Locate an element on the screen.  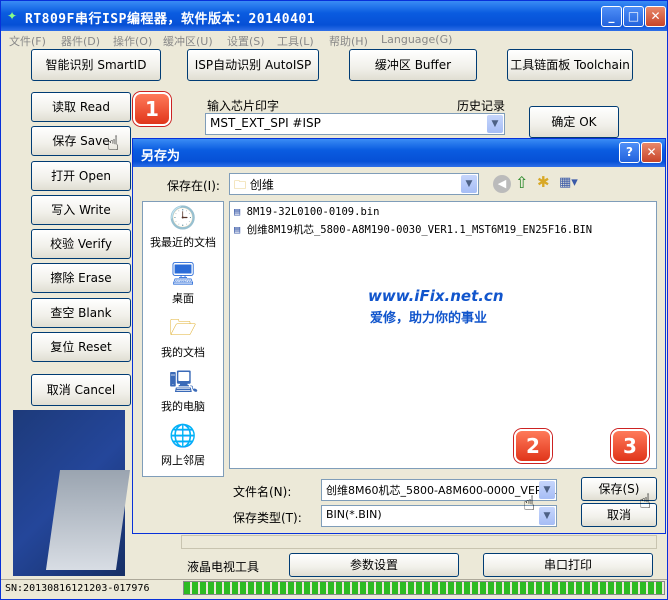
erase-button: 擦除 Erase is located at coordinates (81, 278).